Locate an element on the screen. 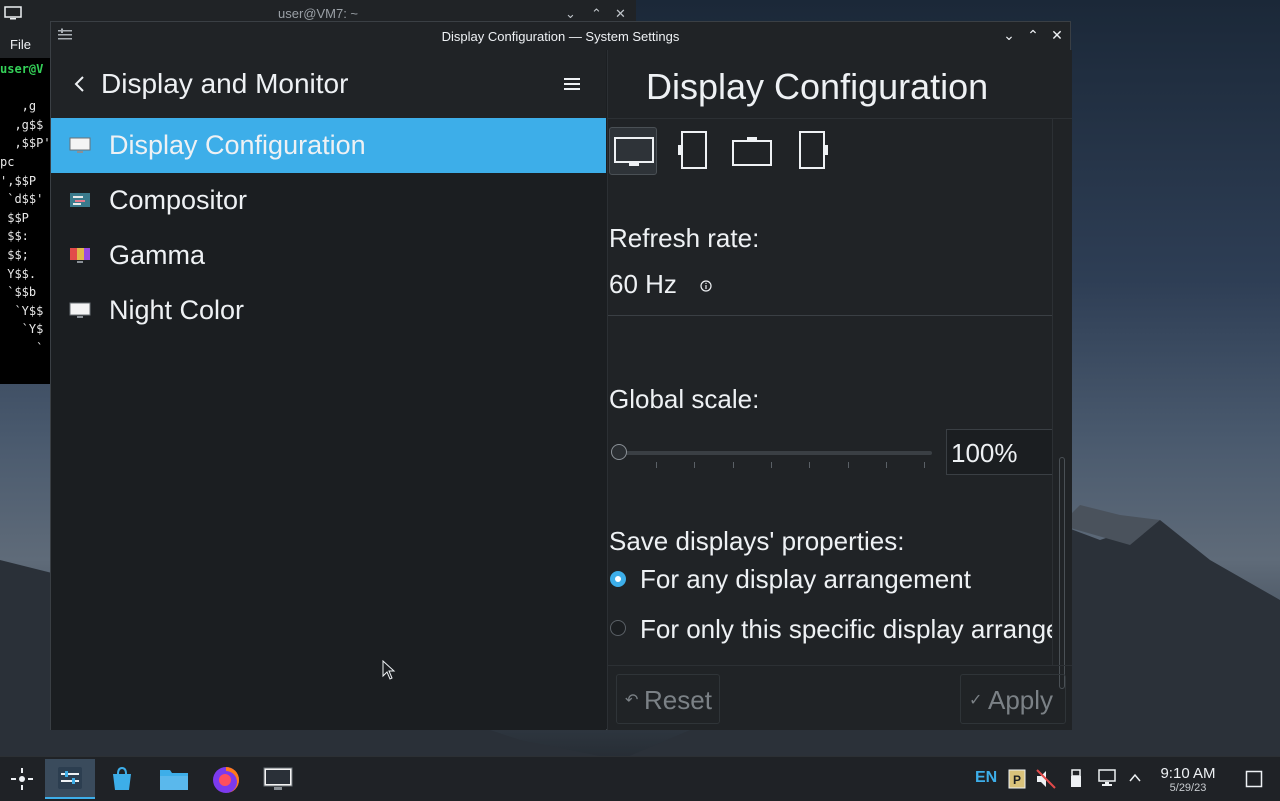 The image size is (1280, 801). orientation-landscape-button is located at coordinates (633, 151).